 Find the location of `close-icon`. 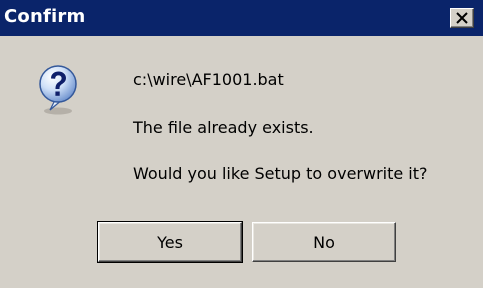

close-icon is located at coordinates (462, 18).